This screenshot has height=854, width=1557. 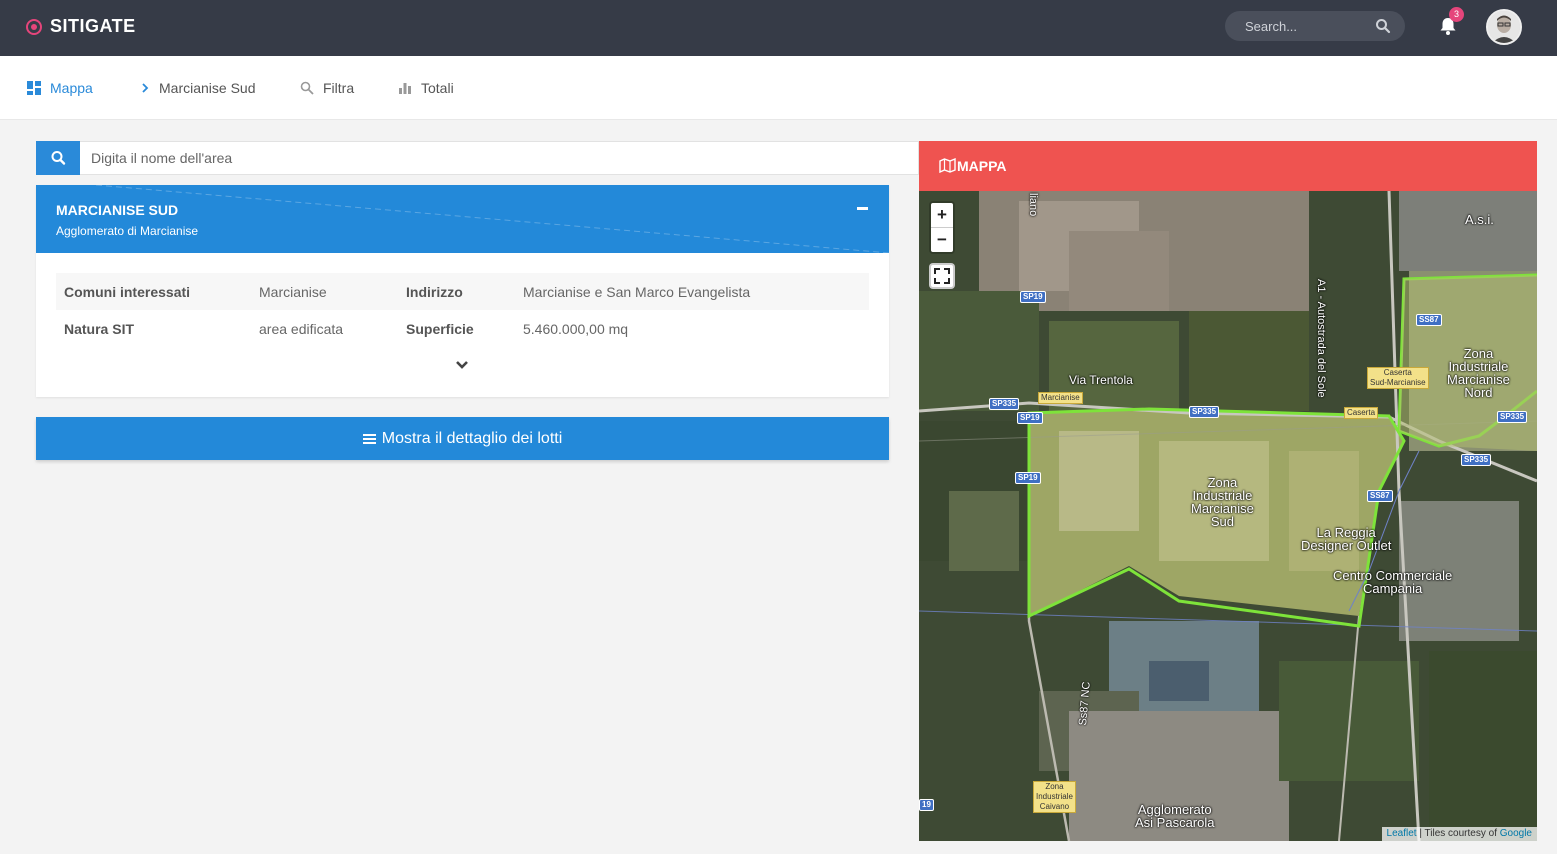 I want to click on area-subtitle: Agglomerato di Marcianise, so click(x=127, y=231).